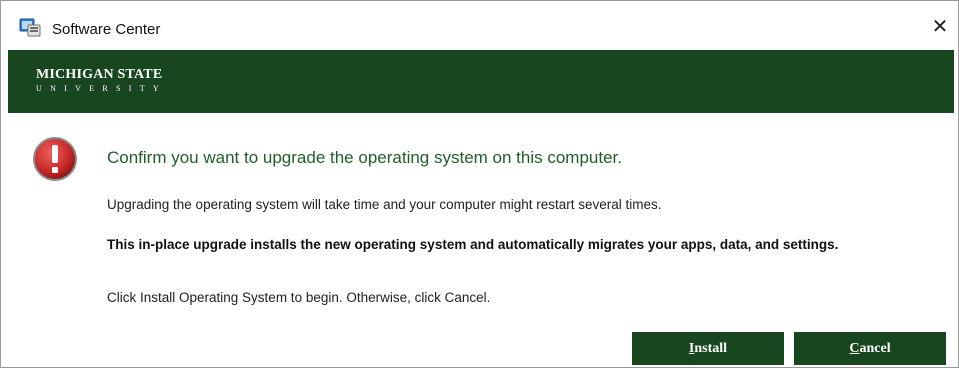  Describe the element at coordinates (479, 25) in the screenshot. I see `title-bar: Software Center ✕` at that location.